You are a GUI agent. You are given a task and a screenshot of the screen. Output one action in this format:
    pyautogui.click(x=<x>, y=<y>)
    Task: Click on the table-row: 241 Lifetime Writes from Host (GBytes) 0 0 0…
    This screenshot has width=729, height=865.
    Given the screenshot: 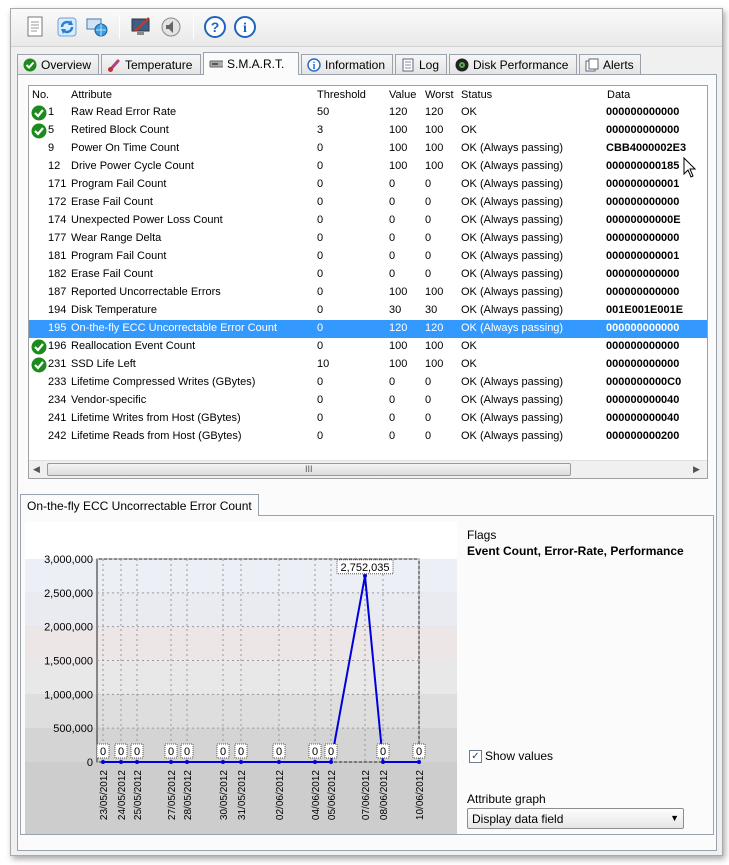 What is the action you would take?
    pyautogui.click(x=368, y=419)
    